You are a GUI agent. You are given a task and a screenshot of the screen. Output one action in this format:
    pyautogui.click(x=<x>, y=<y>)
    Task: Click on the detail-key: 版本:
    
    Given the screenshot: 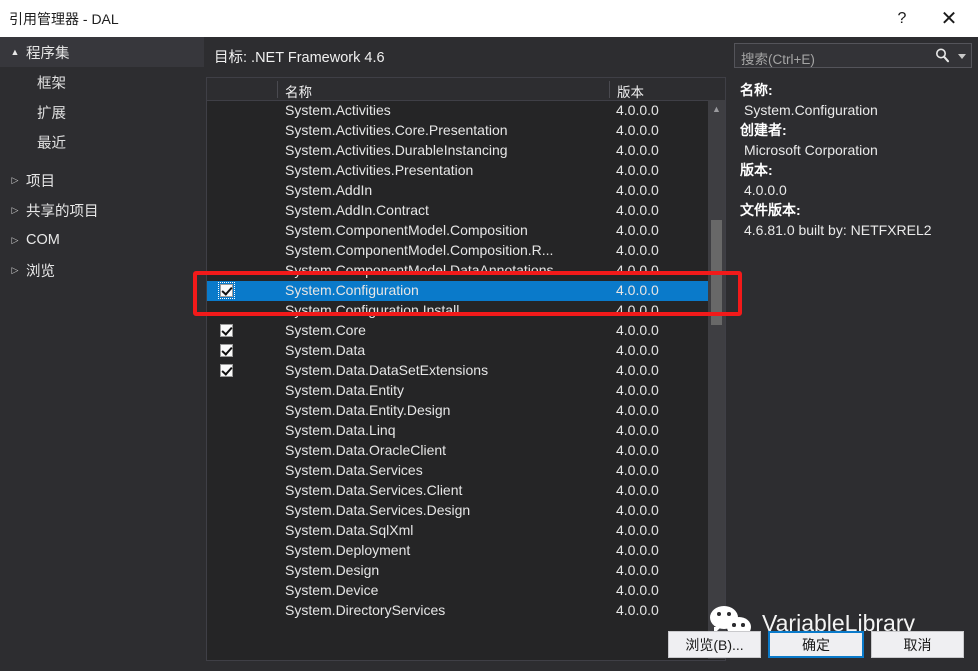 What is the action you would take?
    pyautogui.click(x=756, y=170)
    